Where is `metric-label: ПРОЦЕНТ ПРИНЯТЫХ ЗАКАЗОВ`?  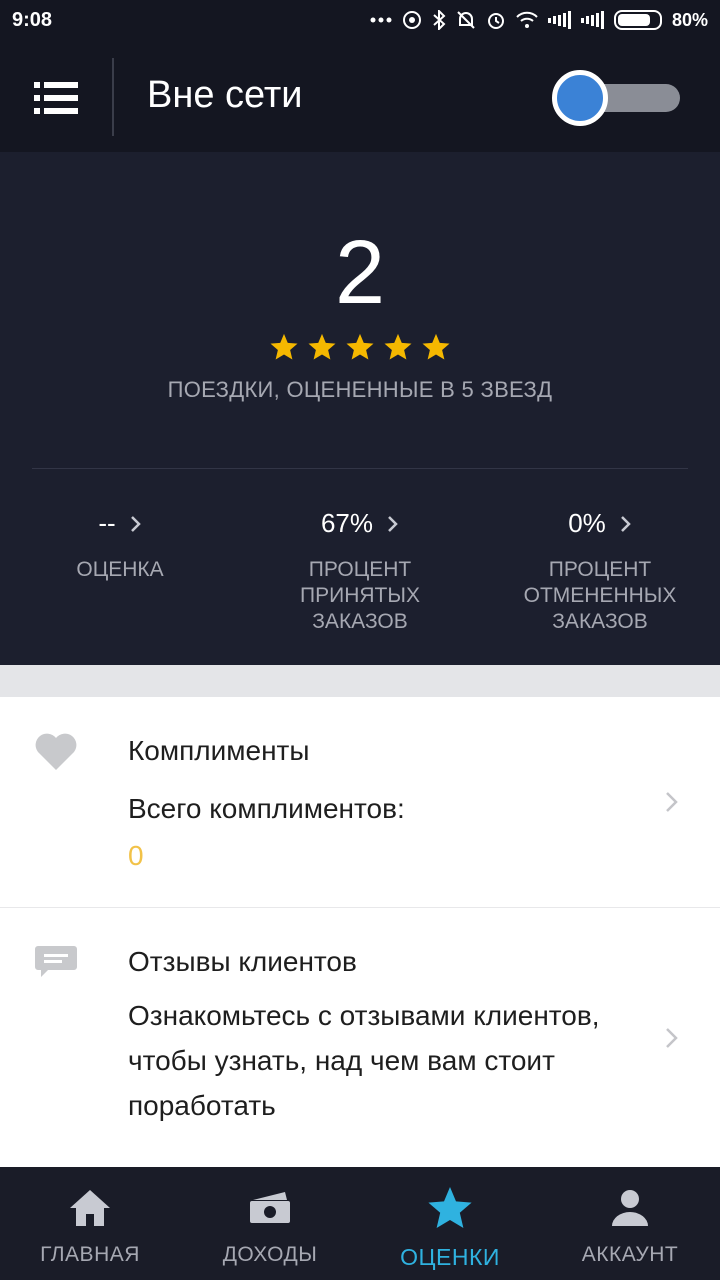
metric-label: ПРОЦЕНТ ПРИНЯТЫХ ЗАКАЗОВ is located at coordinates (360, 595).